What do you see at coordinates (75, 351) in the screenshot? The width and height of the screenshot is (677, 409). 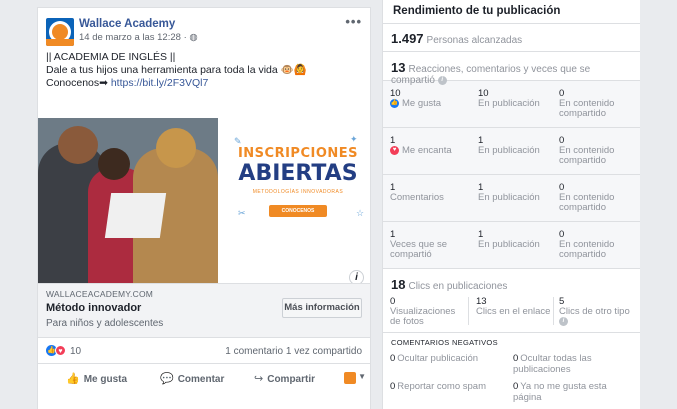 I see `reaction-count: 10` at bounding box center [75, 351].